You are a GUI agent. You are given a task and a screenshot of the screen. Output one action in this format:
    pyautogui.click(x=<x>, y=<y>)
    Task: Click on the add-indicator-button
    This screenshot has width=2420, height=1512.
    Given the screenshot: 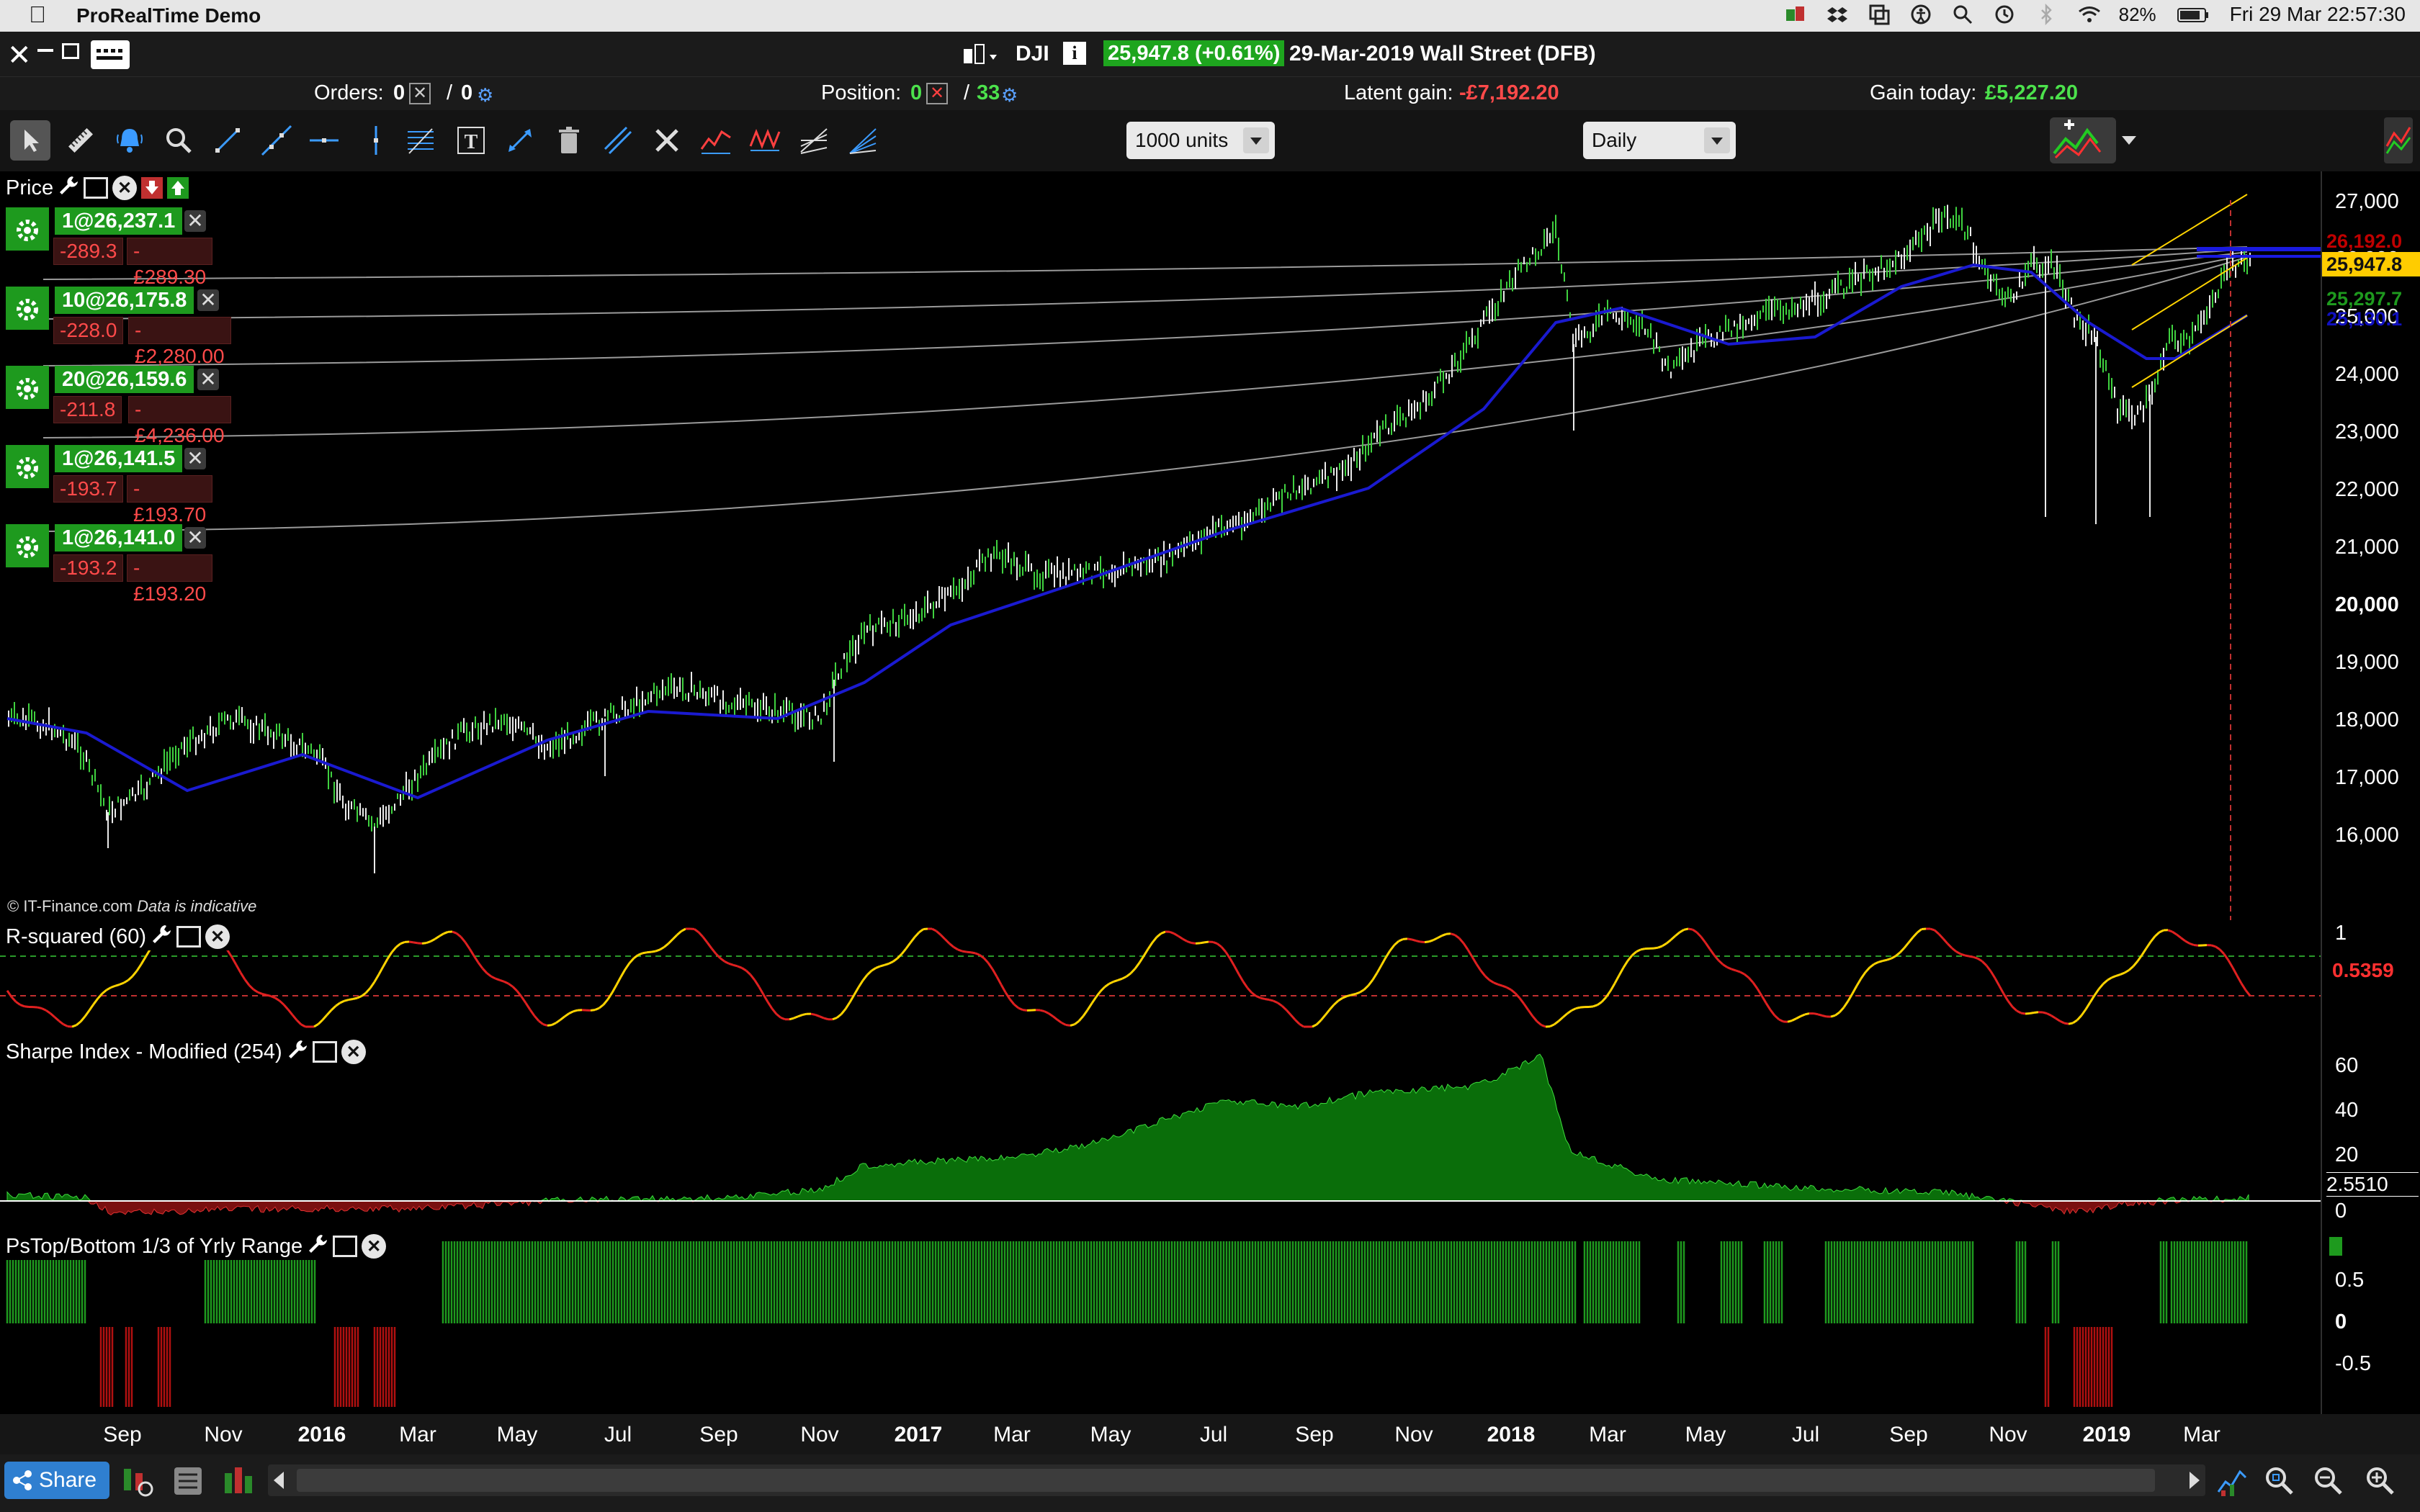 What is the action you would take?
    pyautogui.click(x=2083, y=140)
    